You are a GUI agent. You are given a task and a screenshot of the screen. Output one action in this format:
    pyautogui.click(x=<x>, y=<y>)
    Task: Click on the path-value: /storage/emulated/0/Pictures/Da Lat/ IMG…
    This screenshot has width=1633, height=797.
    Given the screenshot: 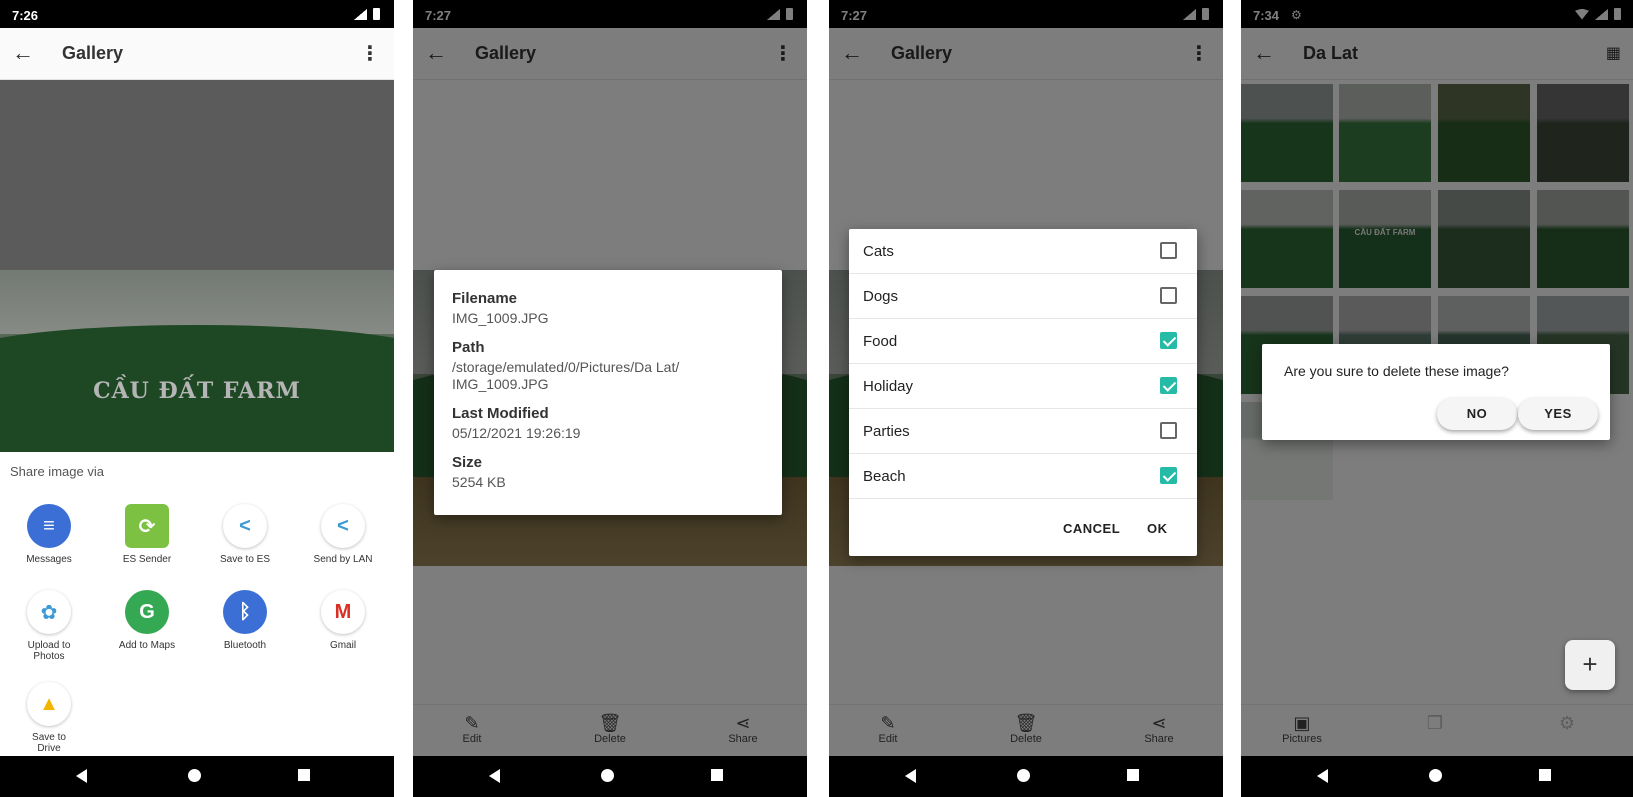 What is the action you would take?
    pyautogui.click(x=566, y=375)
    